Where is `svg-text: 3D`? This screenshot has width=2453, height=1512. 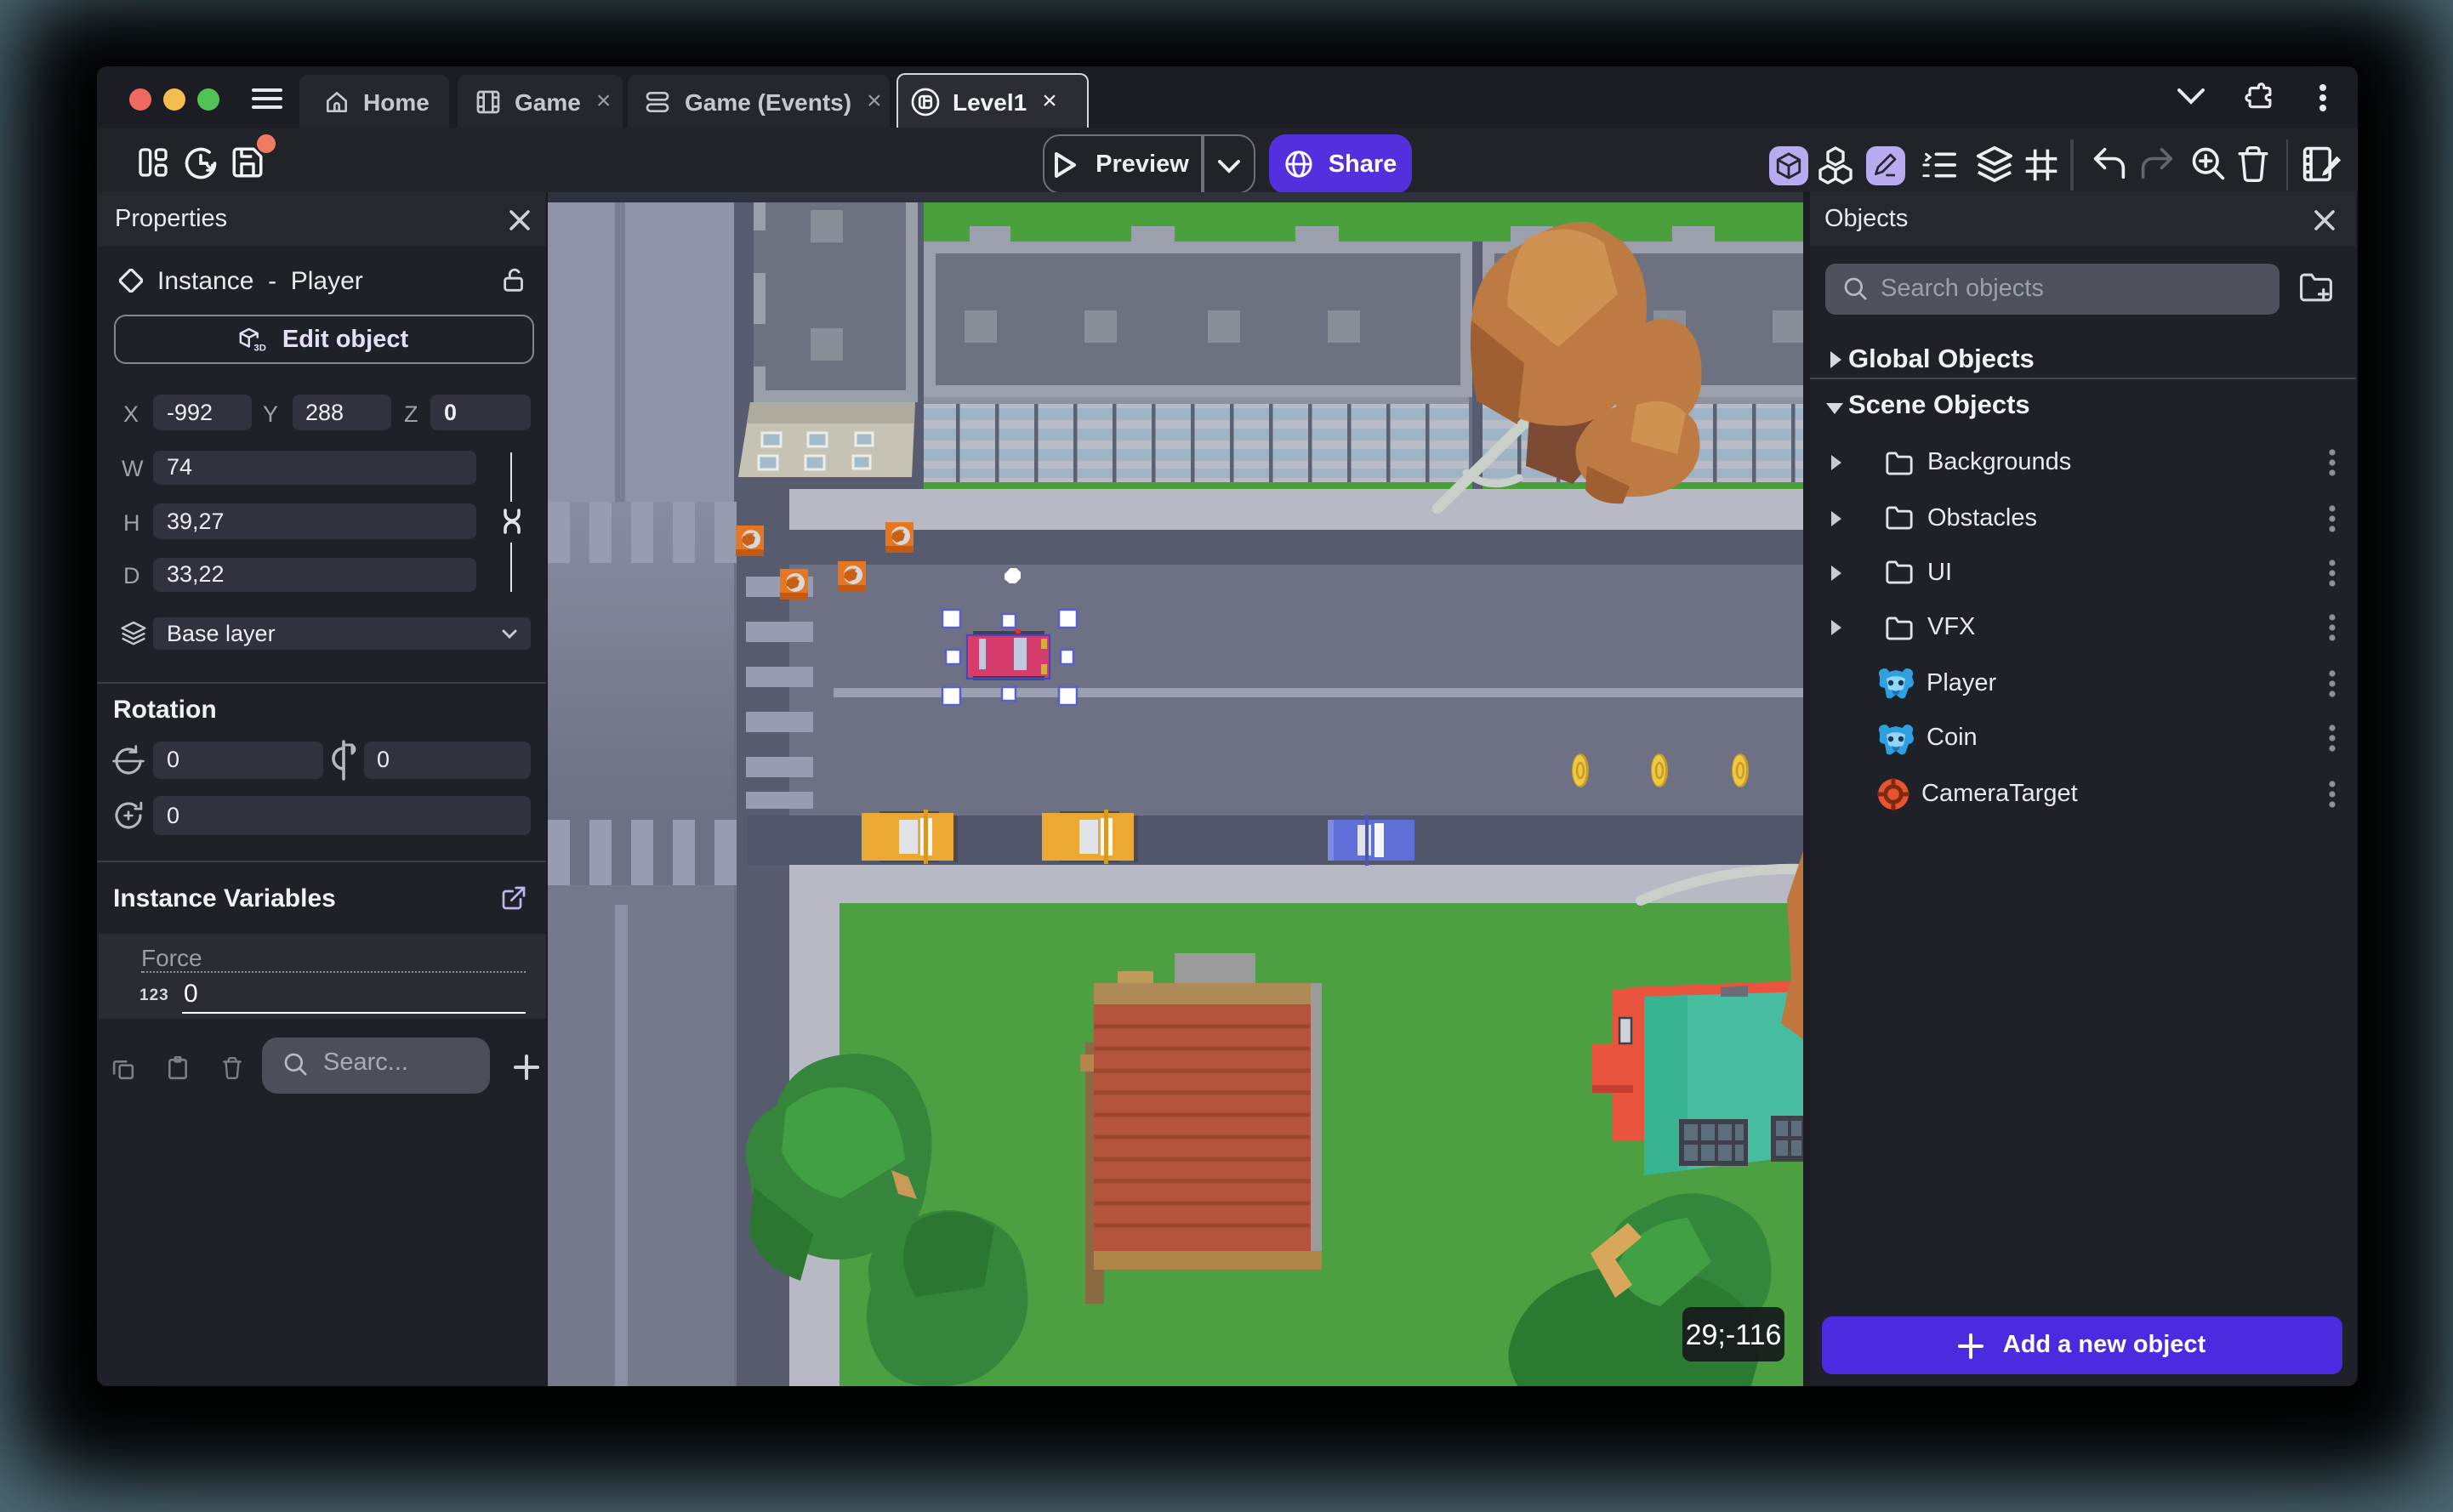
svg-text: 3D is located at coordinates (259, 347).